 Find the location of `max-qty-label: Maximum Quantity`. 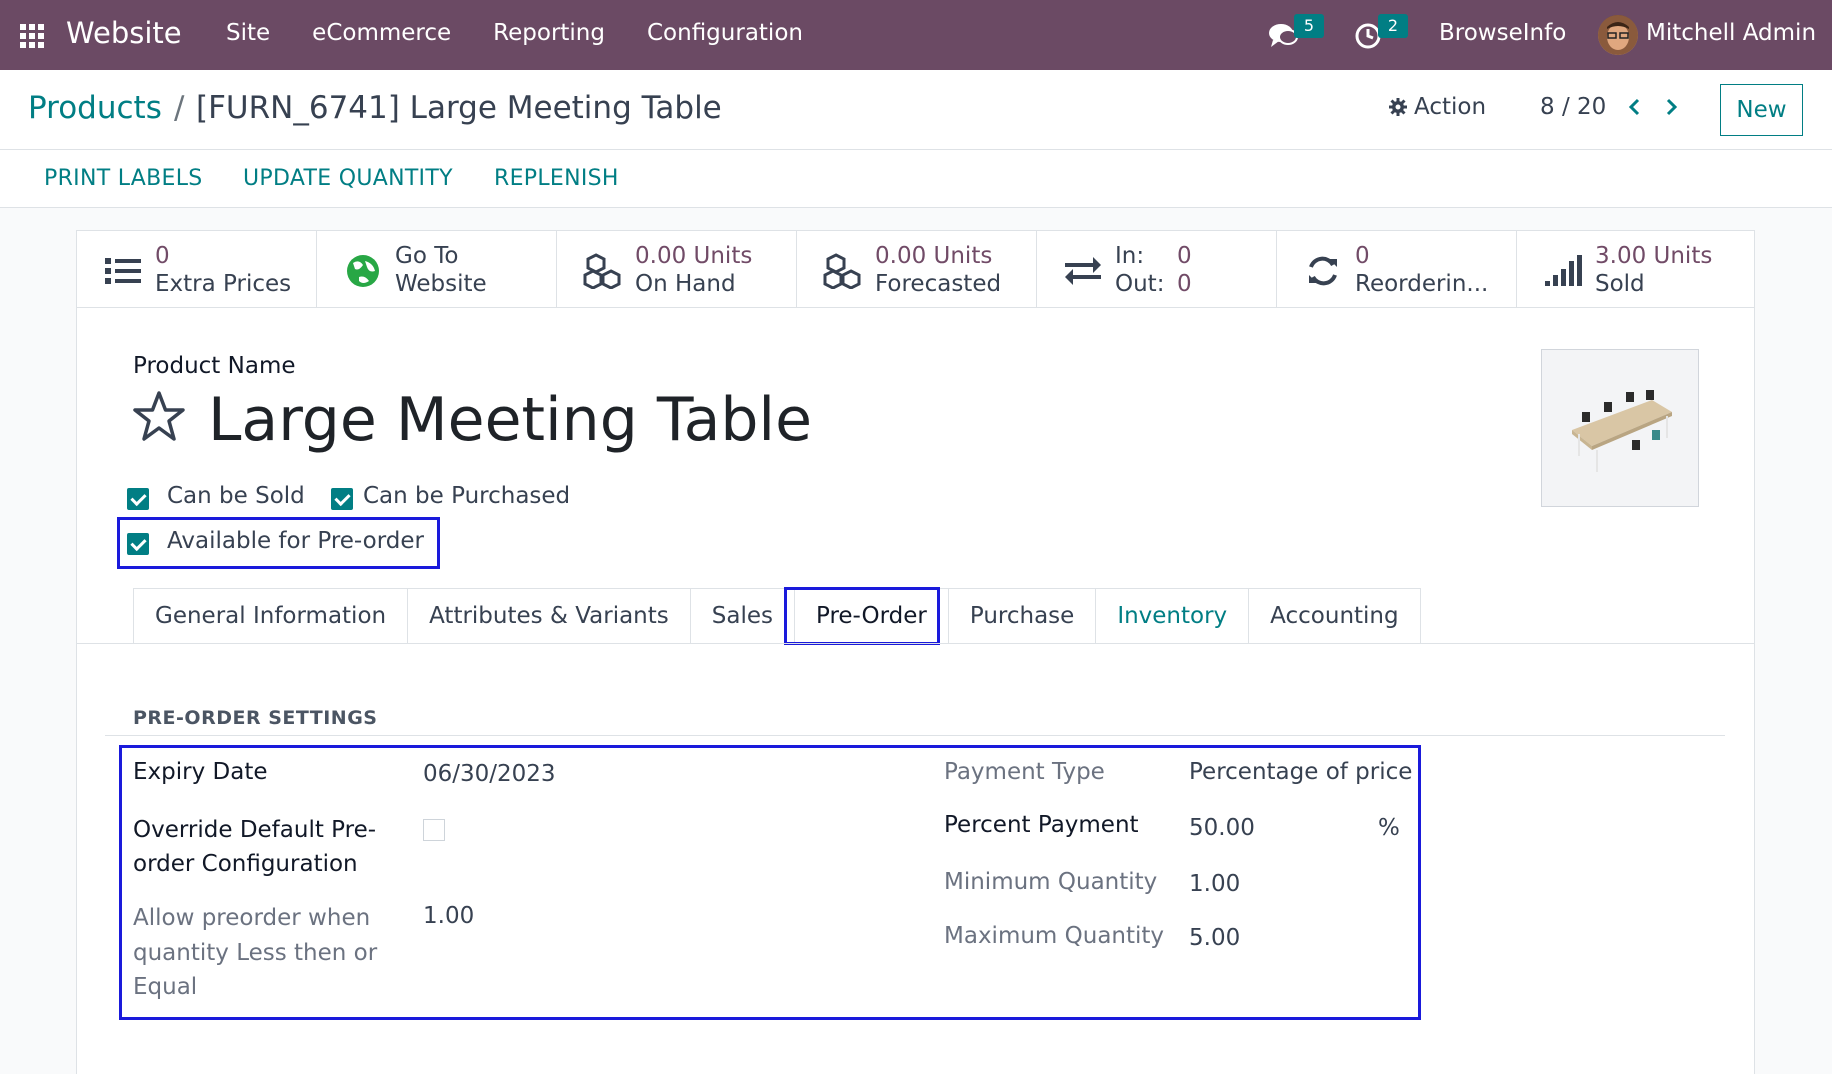

max-qty-label: Maximum Quantity is located at coordinates (1054, 936).